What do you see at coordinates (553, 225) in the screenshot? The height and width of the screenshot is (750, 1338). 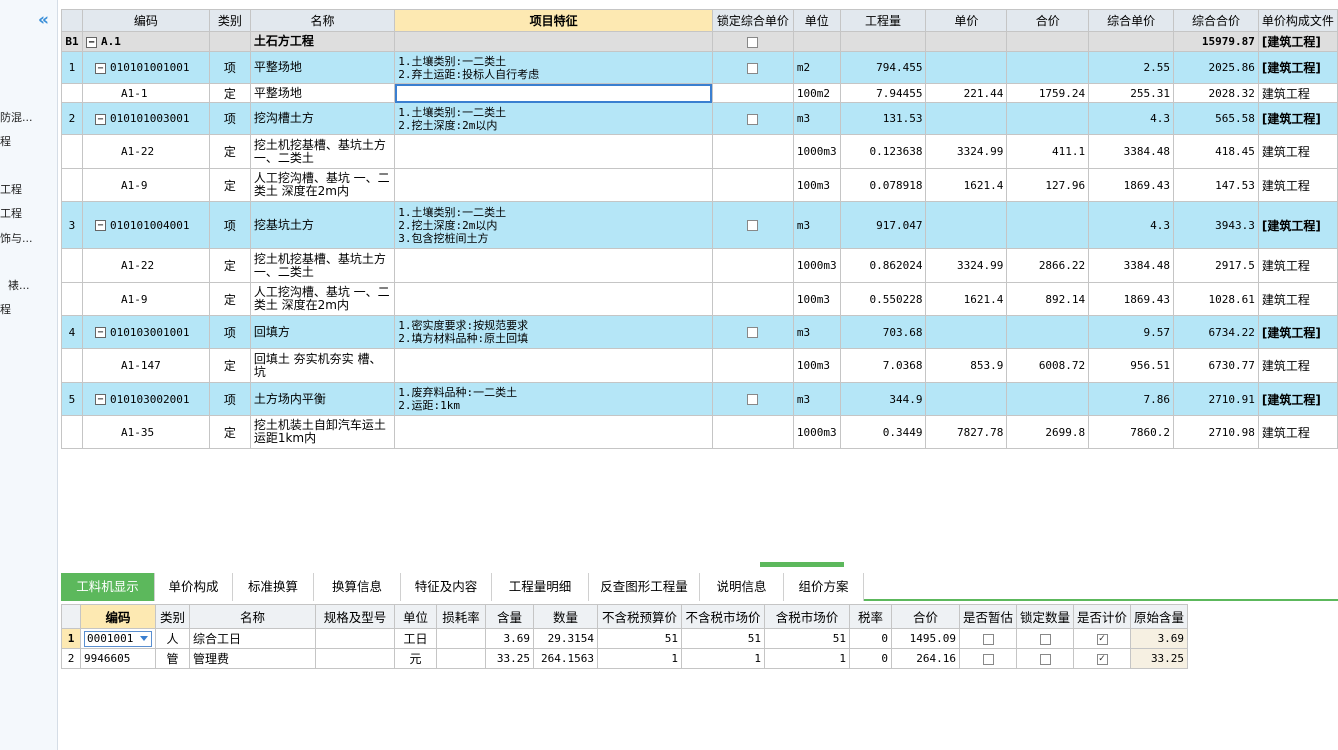 I see `item-features: 1.土壤类别:一二类土 2.挖土深度:2m以内 3.包含挖桩间土方` at bounding box center [553, 225].